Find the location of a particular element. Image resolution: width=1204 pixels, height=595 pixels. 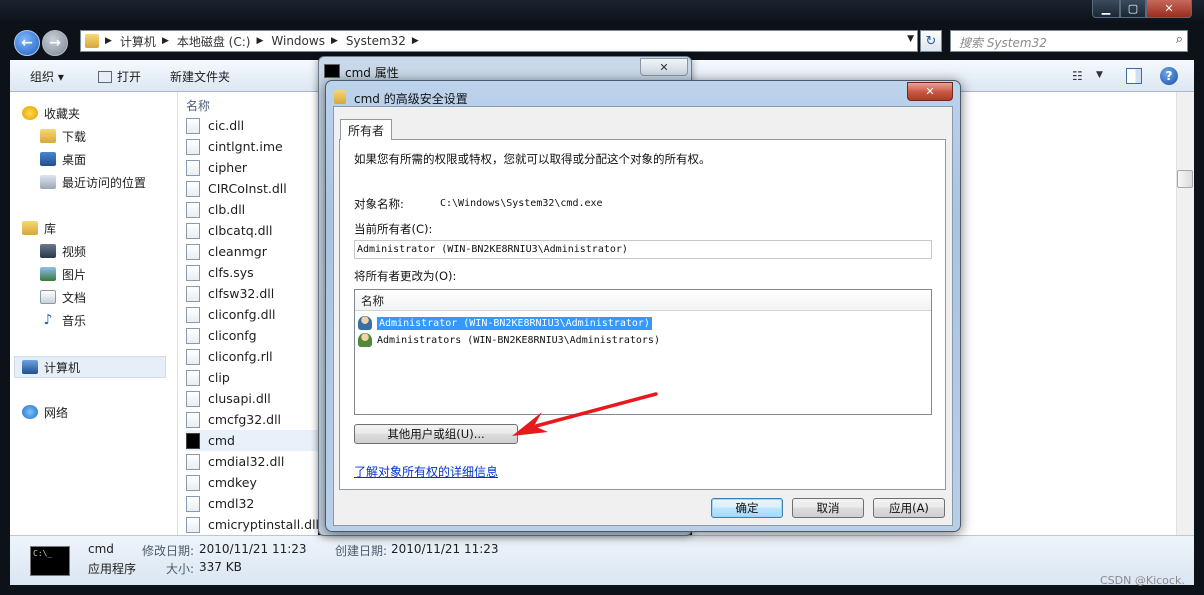

breadcrumb-local-disk: 本地磁盘 (C:) is located at coordinates (214, 41).